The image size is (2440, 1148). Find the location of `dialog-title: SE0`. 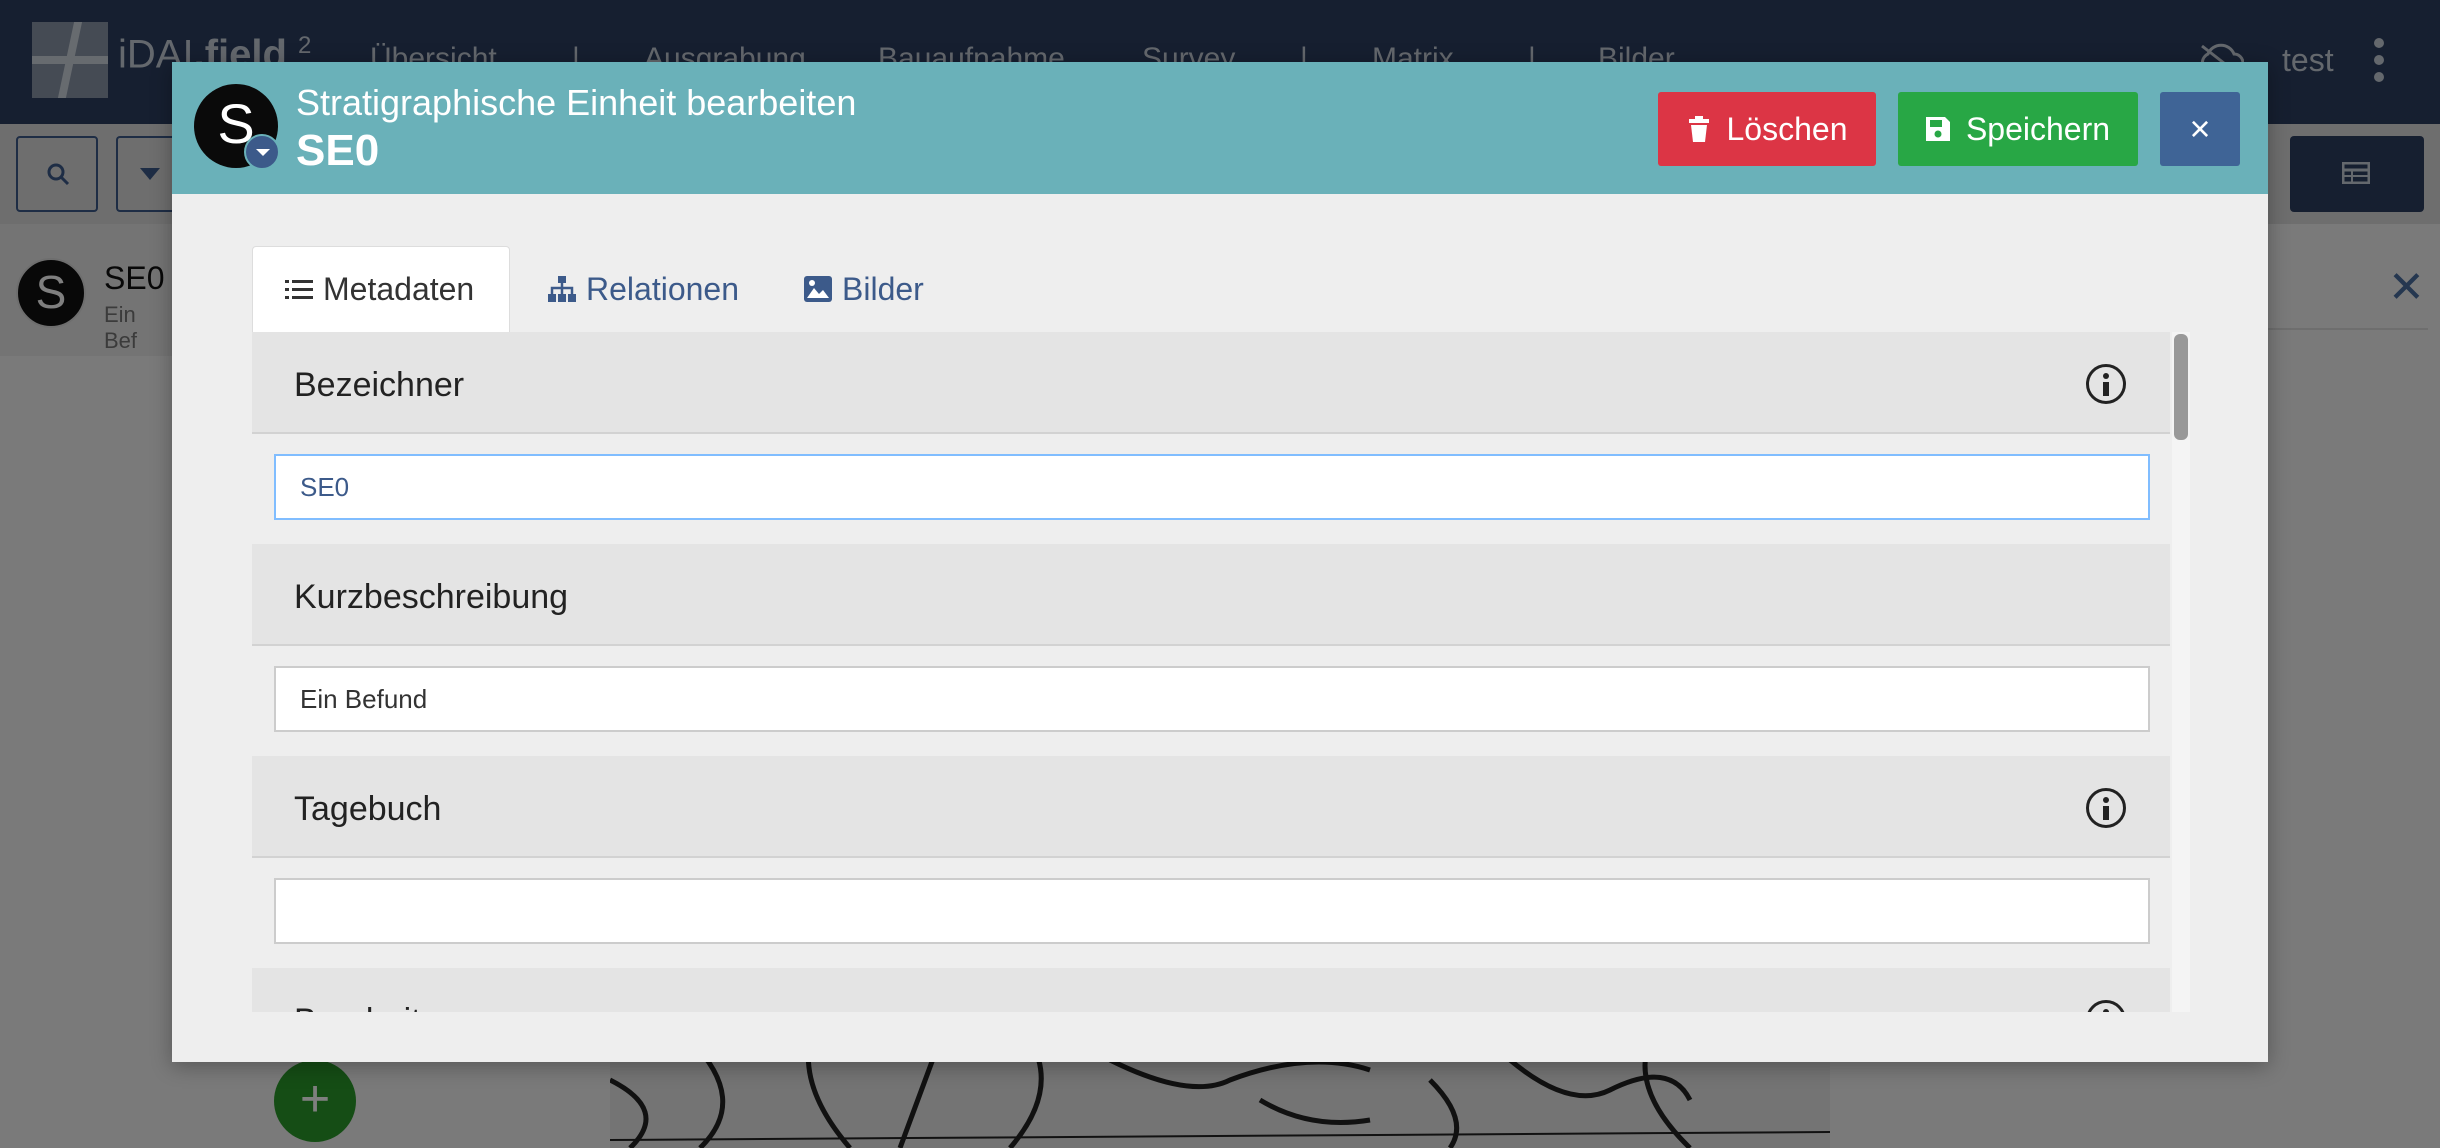

dialog-title: SE0 is located at coordinates (338, 150).